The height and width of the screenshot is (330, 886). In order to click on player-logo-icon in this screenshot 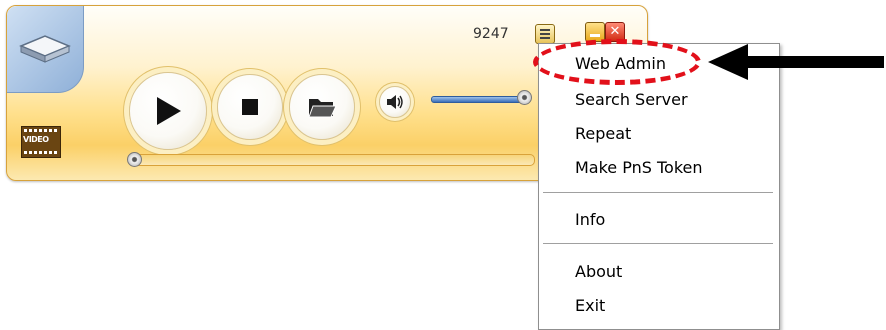, I will do `click(45, 49)`.